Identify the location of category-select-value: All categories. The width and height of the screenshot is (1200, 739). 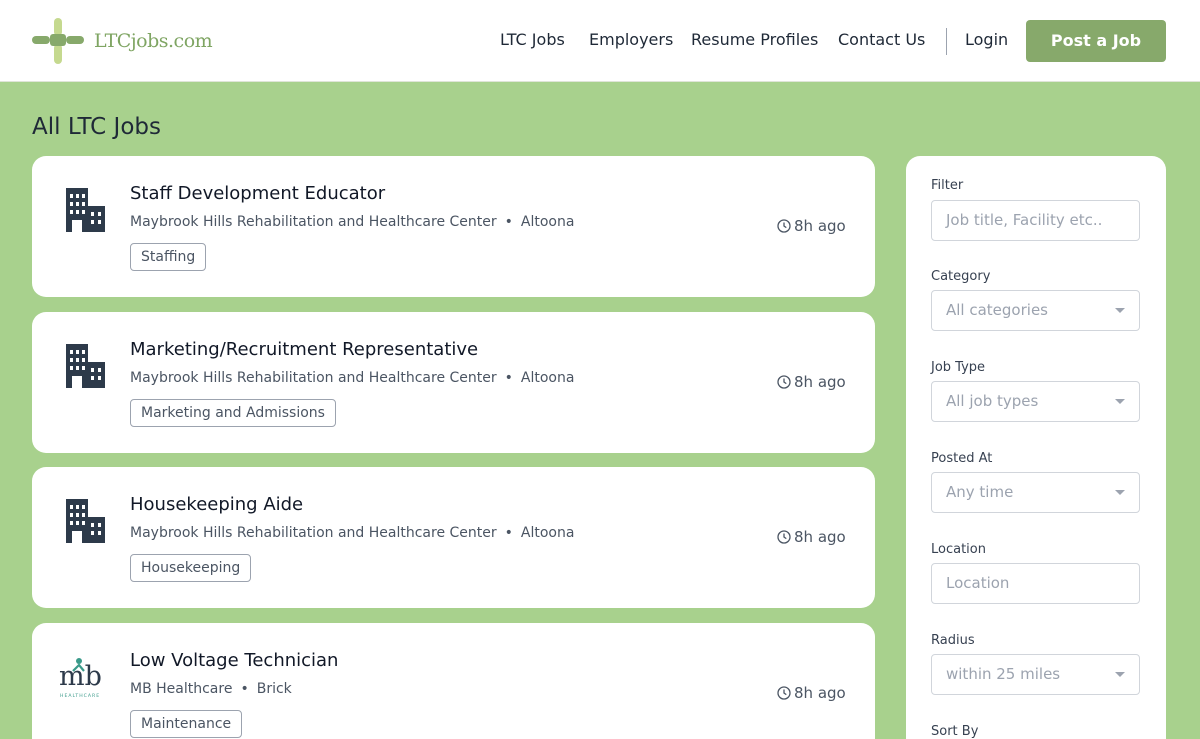
(997, 310).